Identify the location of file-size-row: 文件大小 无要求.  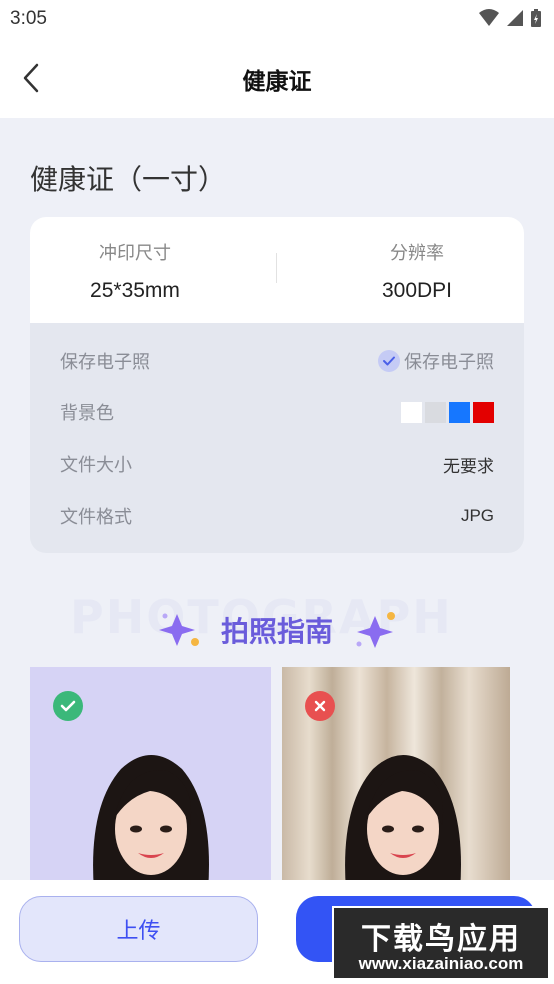
(277, 464).